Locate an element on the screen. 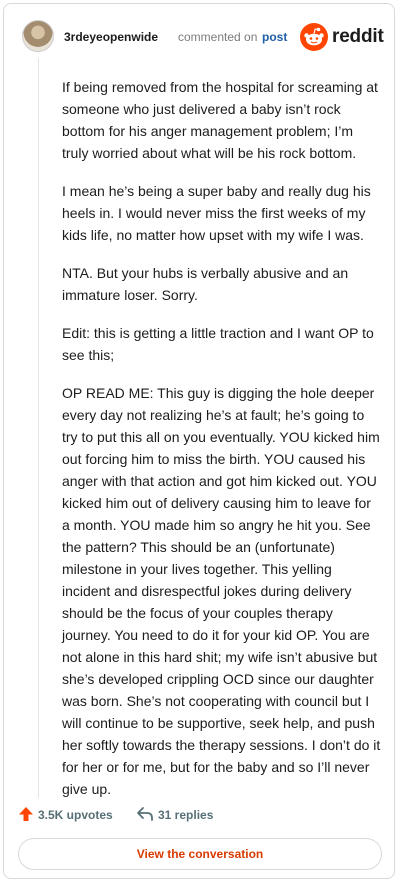 This screenshot has height=884, width=400. comment-footer: 3.5K upvotes 31 replies is located at coordinates (198, 814).